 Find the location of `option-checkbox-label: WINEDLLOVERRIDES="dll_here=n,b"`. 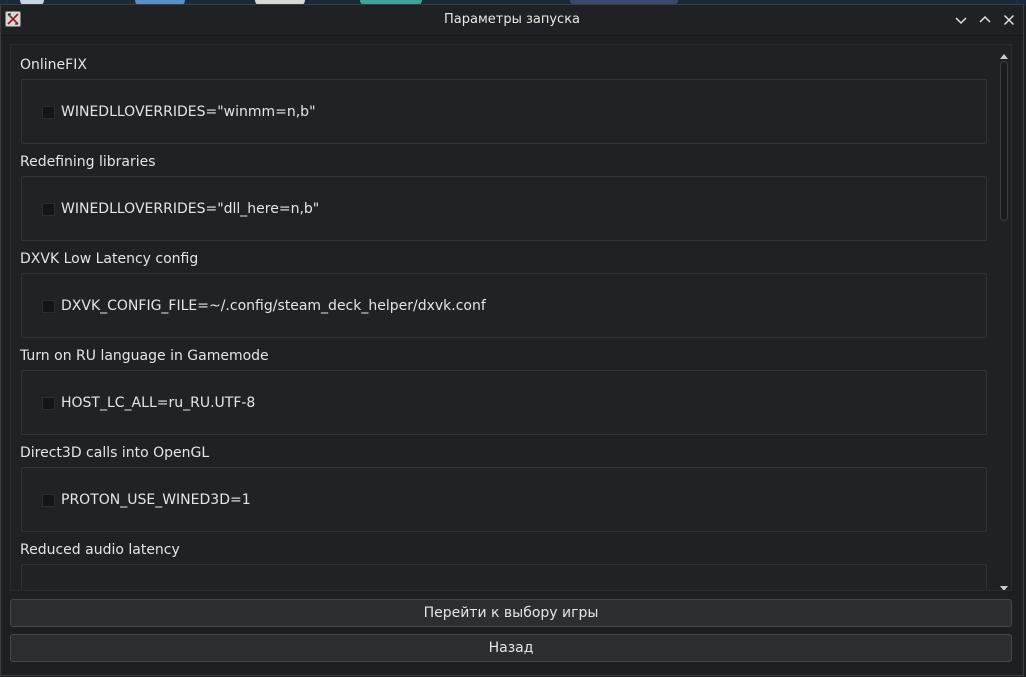

option-checkbox-label: WINEDLLOVERRIDES="dll_here=n,b" is located at coordinates (190, 209).